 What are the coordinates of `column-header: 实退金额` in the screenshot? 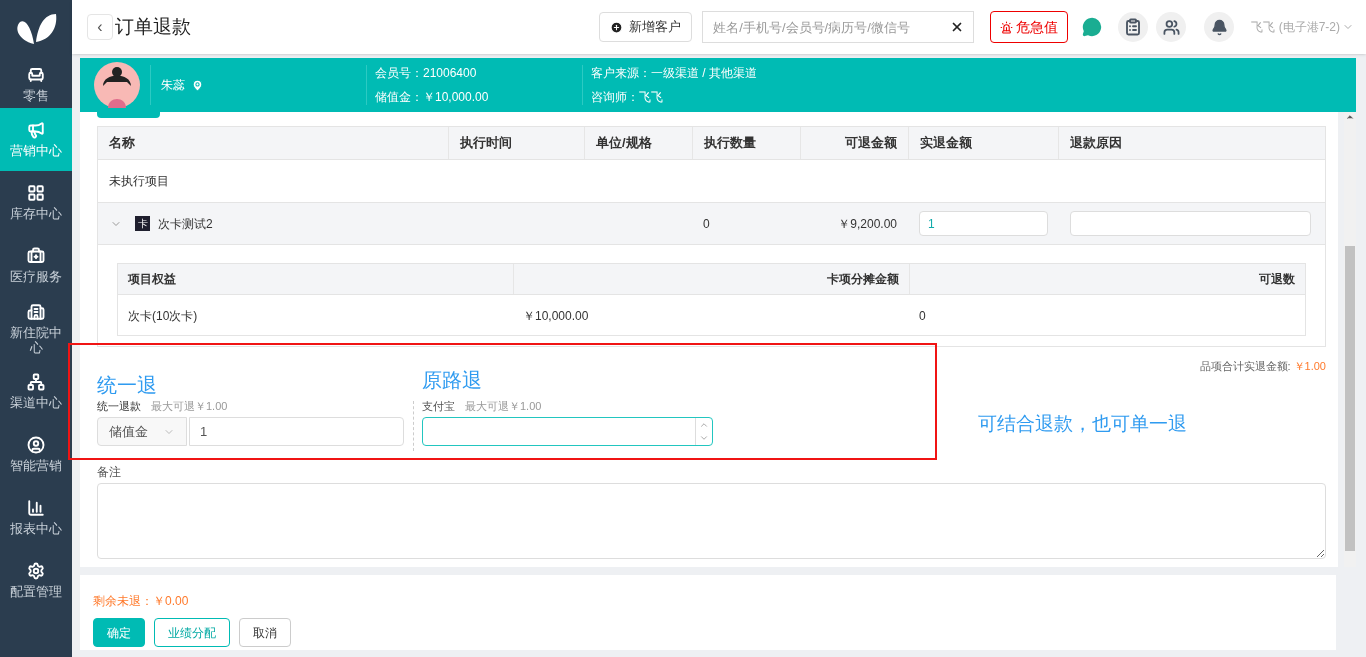 It's located at (946, 143).